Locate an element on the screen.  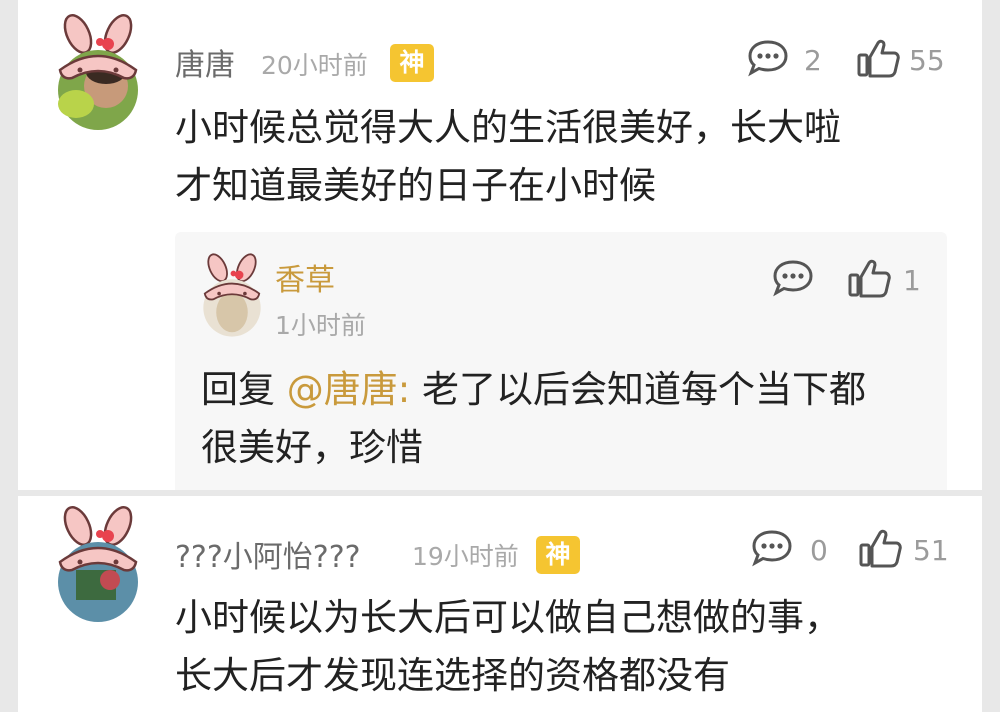
comment-text: 小时候总觉得大人的生活很美好，长大啦 才知道最美好的日子在小时候 is located at coordinates (508, 157).